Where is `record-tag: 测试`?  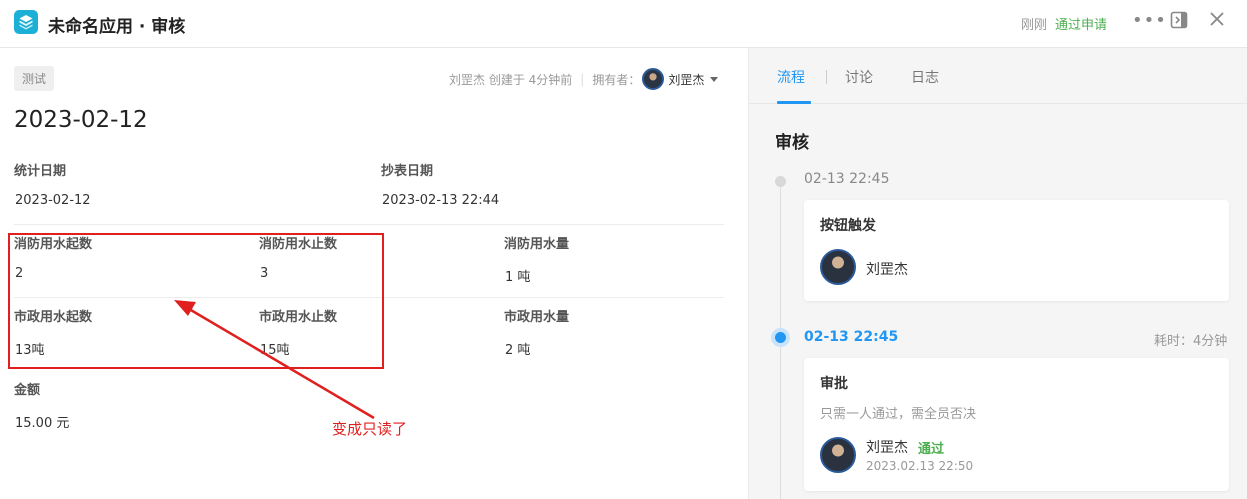 record-tag: 测试 is located at coordinates (34, 78).